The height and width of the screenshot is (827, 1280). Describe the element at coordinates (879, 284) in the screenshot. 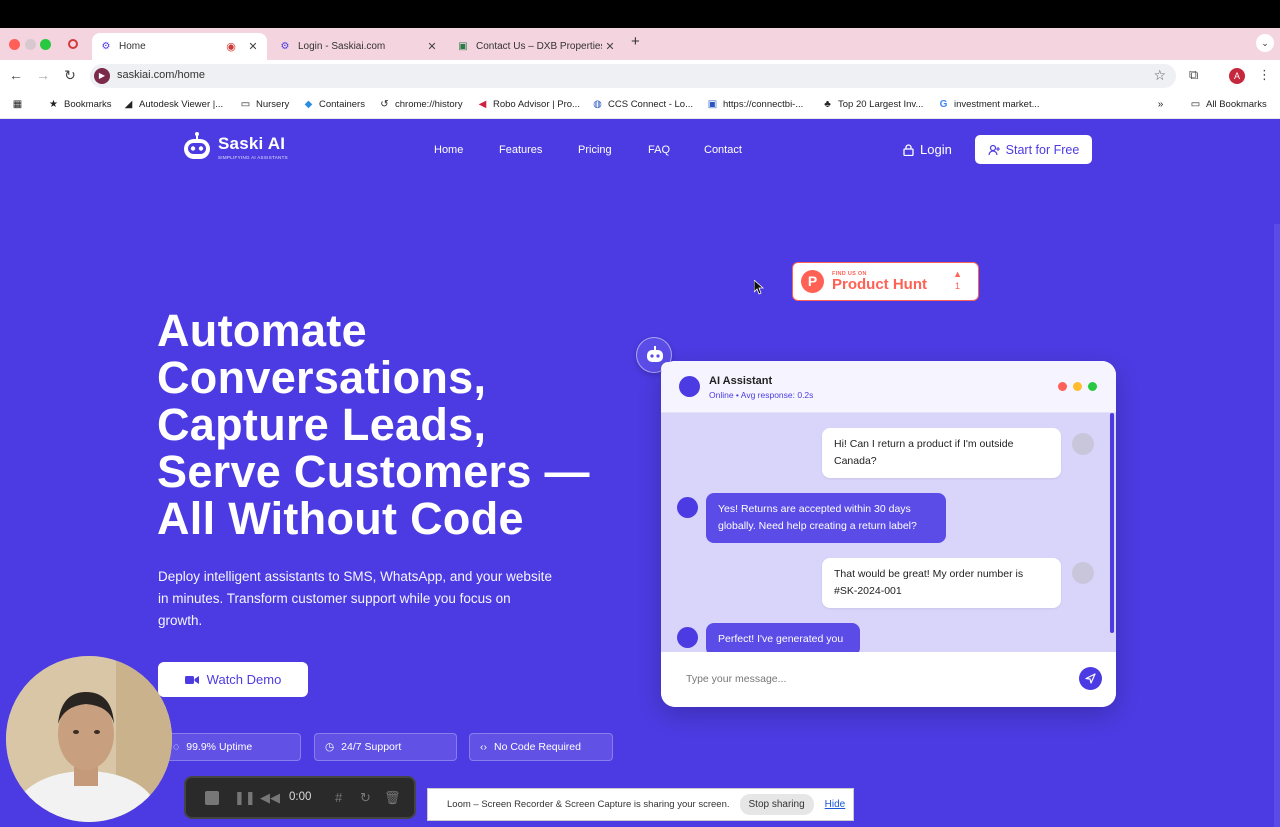

I see `product-hunt-big: Product Hunt` at that location.